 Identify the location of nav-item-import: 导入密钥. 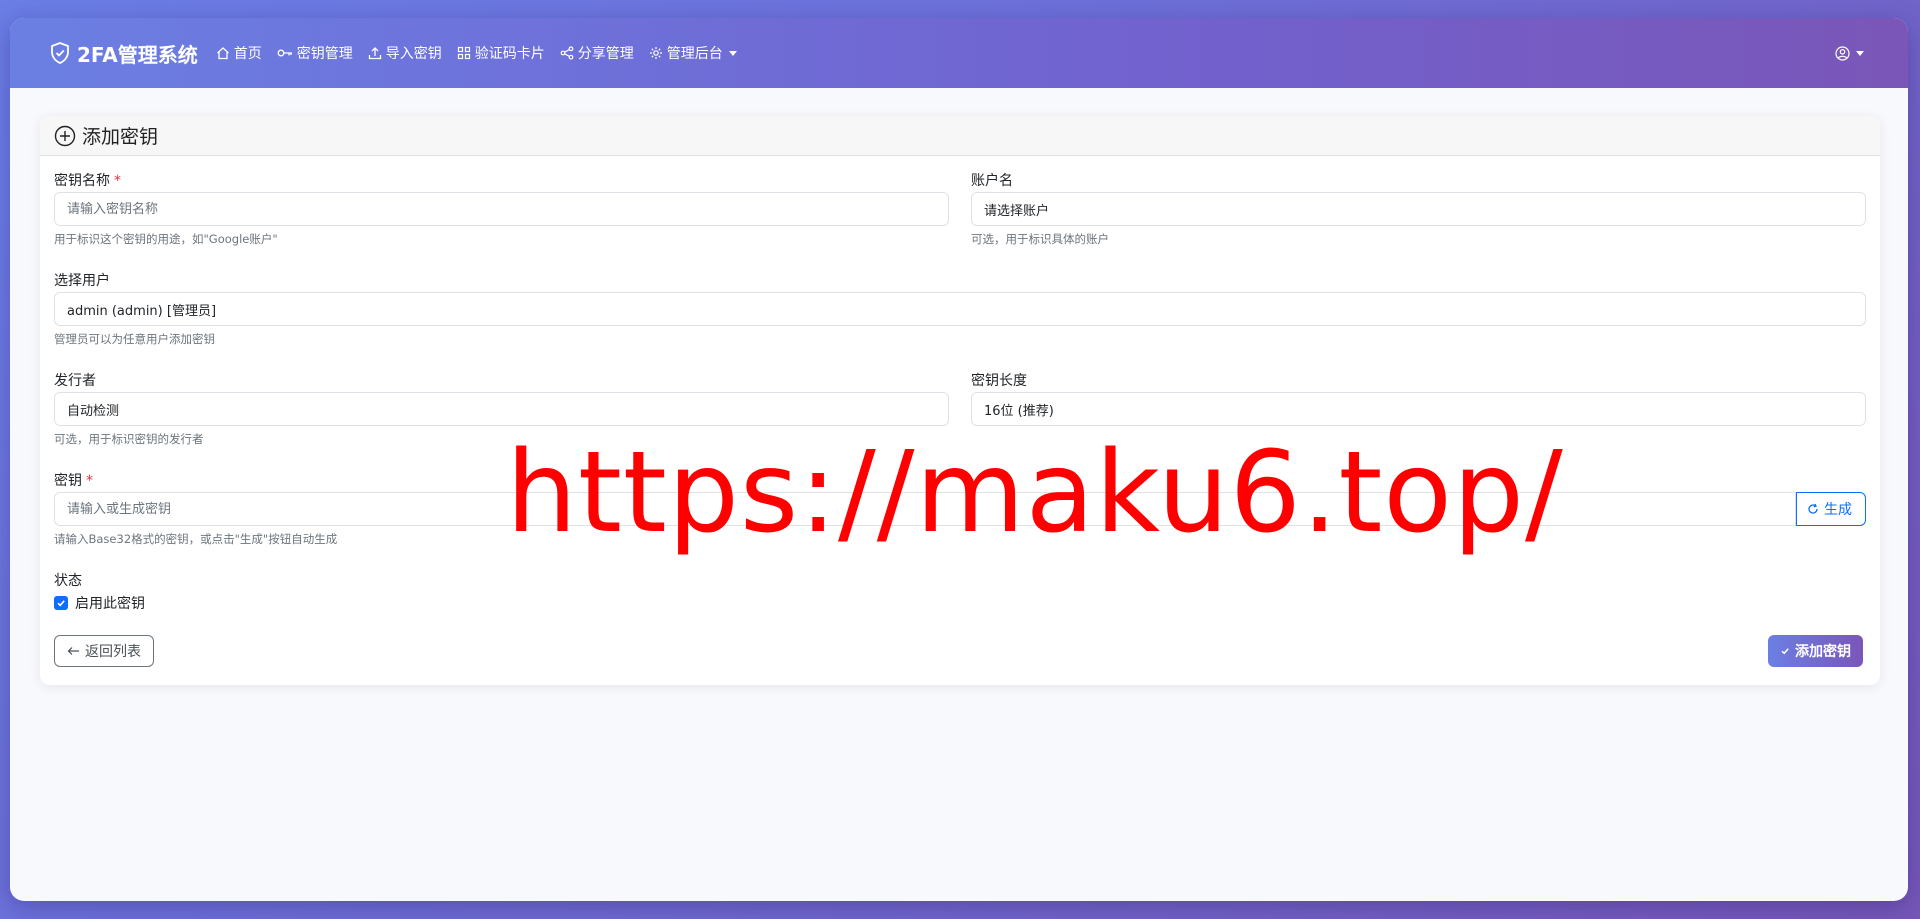
(405, 53).